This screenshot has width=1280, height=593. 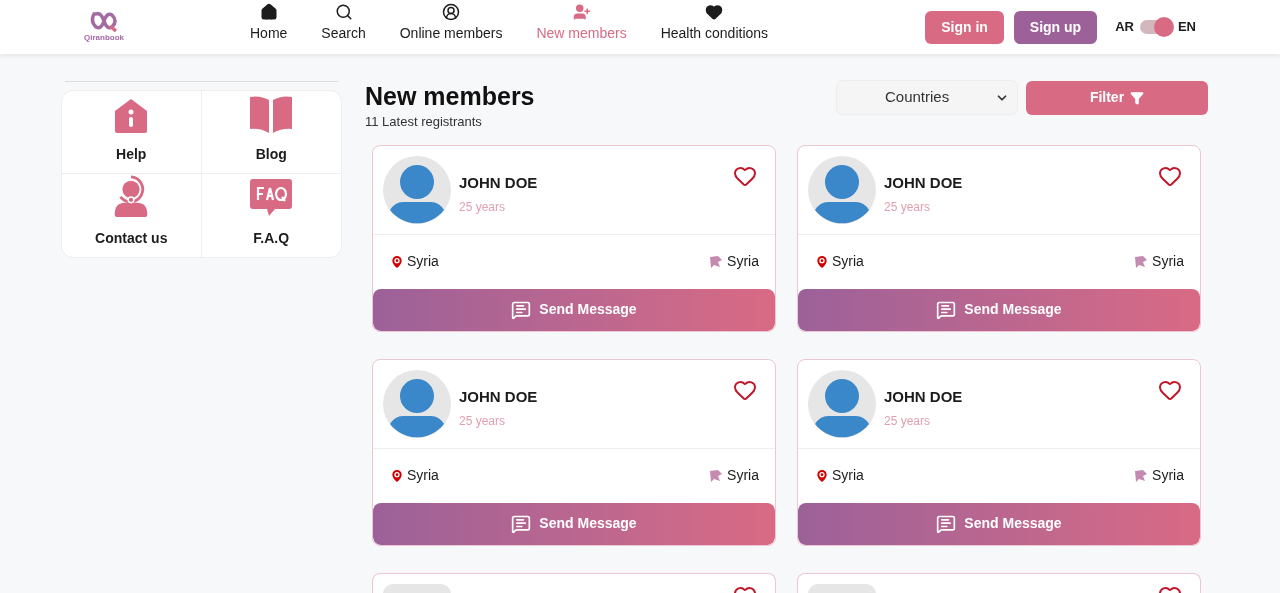 I want to click on sidebar-item: Help, so click(x=132, y=132).